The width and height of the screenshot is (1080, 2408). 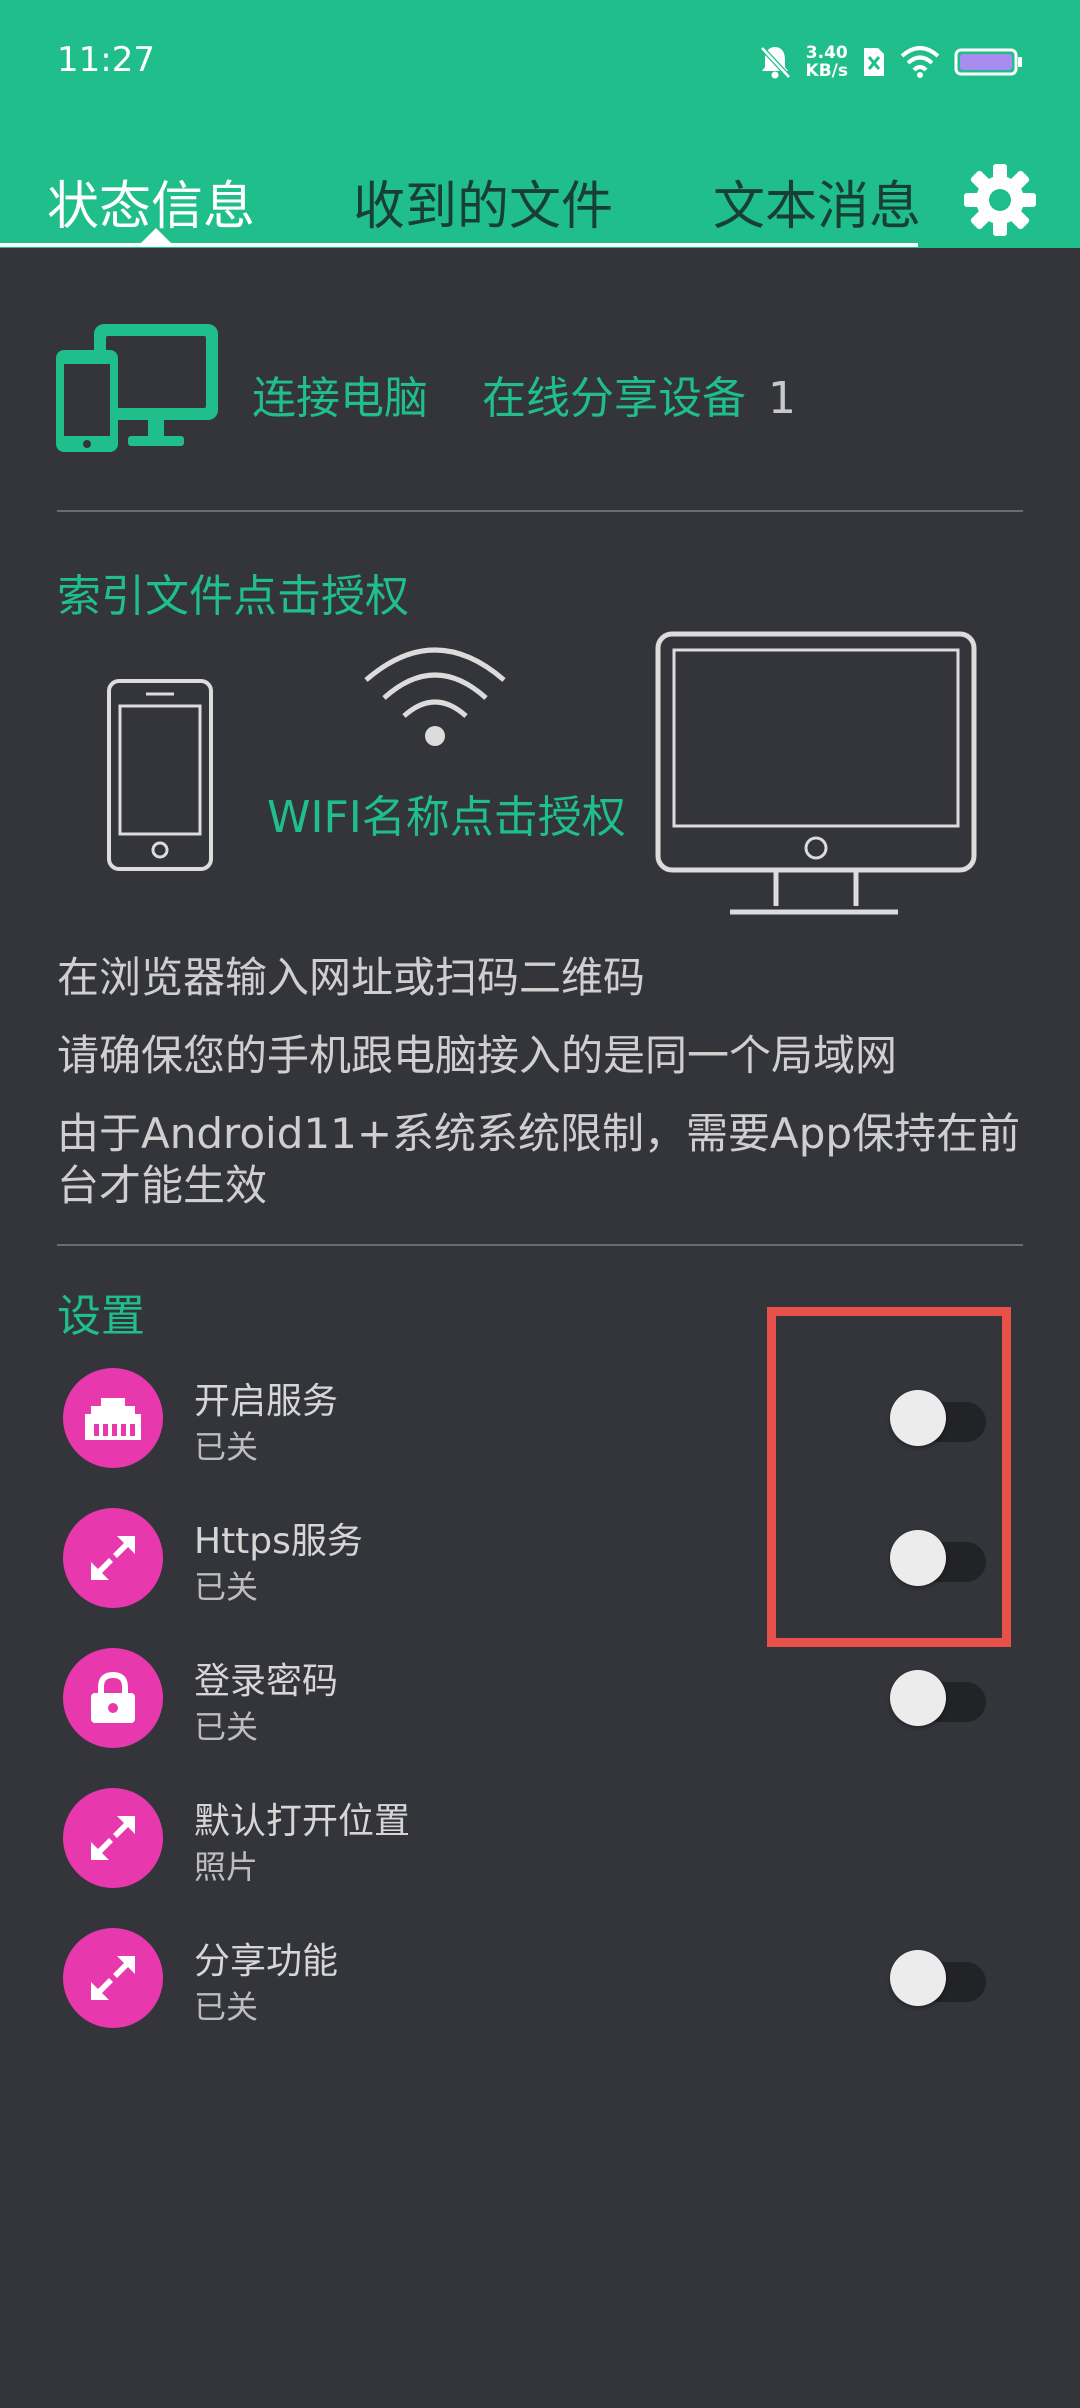 What do you see at coordinates (540, 1417) in the screenshot?
I see `setting-row-start-service: 开启服务 已关` at bounding box center [540, 1417].